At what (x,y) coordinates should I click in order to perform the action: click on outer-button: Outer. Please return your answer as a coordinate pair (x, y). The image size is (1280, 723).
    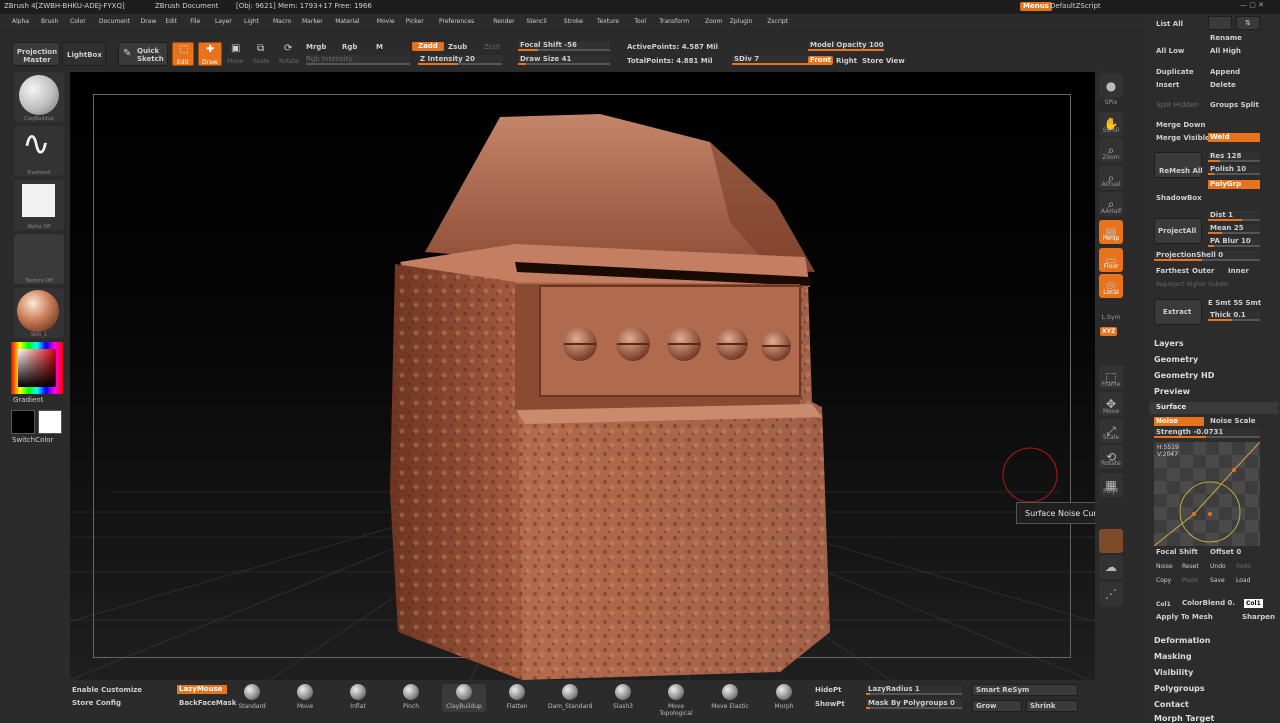
    Looking at the image, I should click on (1203, 271).